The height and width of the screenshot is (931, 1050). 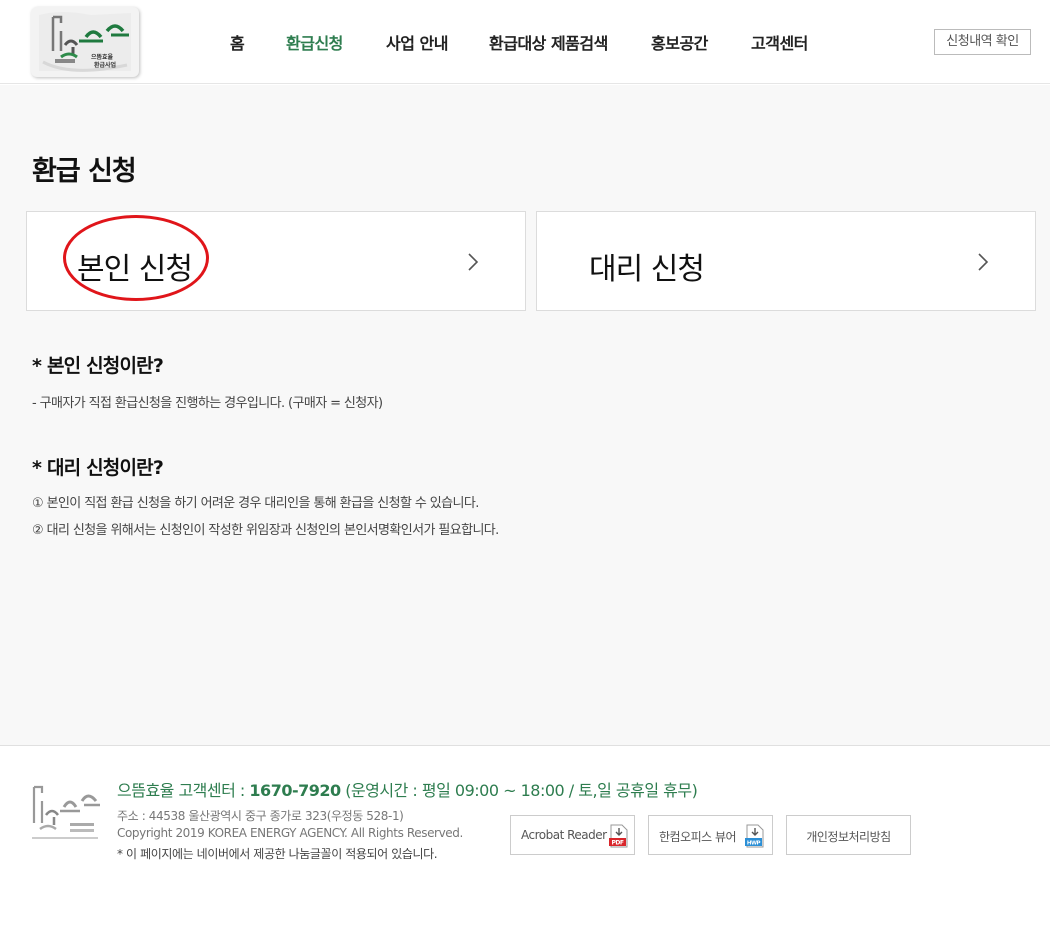 I want to click on hwp-download-icon: HWP, so click(x=754, y=836).